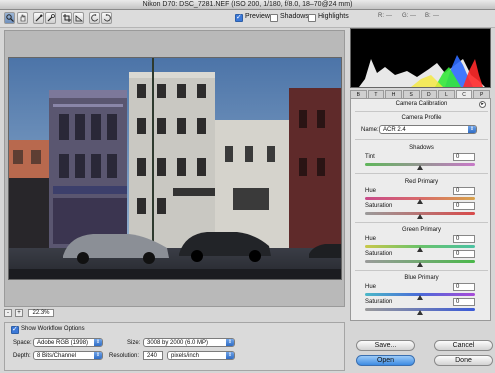  What do you see at coordinates (464, 254) in the screenshot?
I see `green-saturation-value: 0` at bounding box center [464, 254].